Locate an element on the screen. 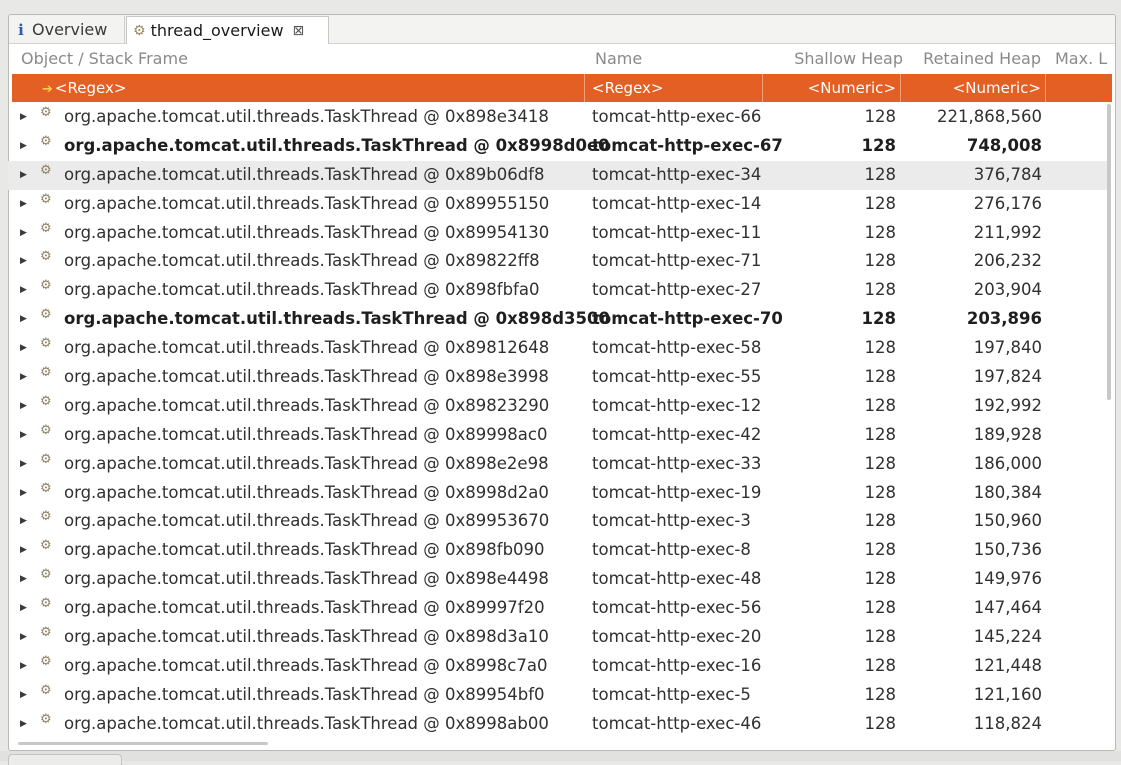 This screenshot has height=765, width=1121. cell-name: tomcat-http-exec-58 is located at coordinates (677, 348).